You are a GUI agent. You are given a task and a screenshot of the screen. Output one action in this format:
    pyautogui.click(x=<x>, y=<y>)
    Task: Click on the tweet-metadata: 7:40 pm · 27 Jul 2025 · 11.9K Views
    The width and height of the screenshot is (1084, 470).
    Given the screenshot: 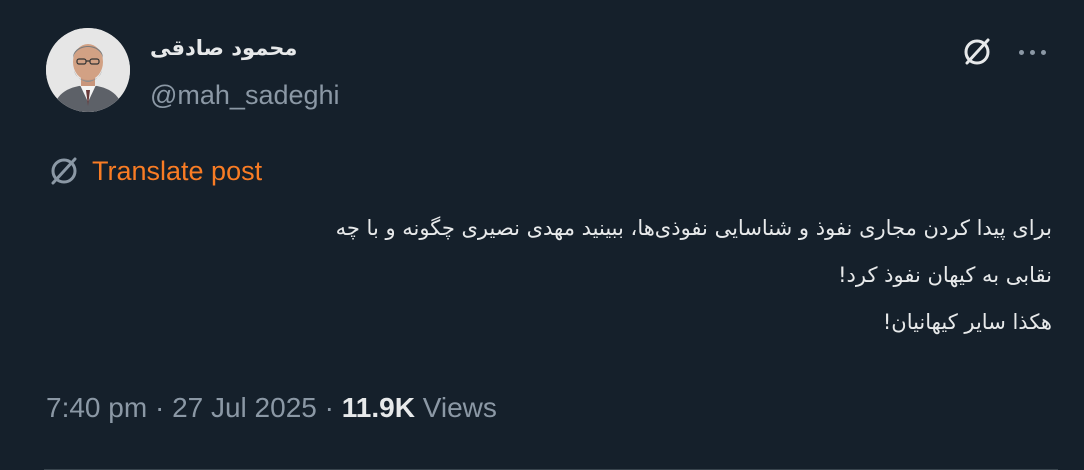 What is the action you would take?
    pyautogui.click(x=271, y=408)
    